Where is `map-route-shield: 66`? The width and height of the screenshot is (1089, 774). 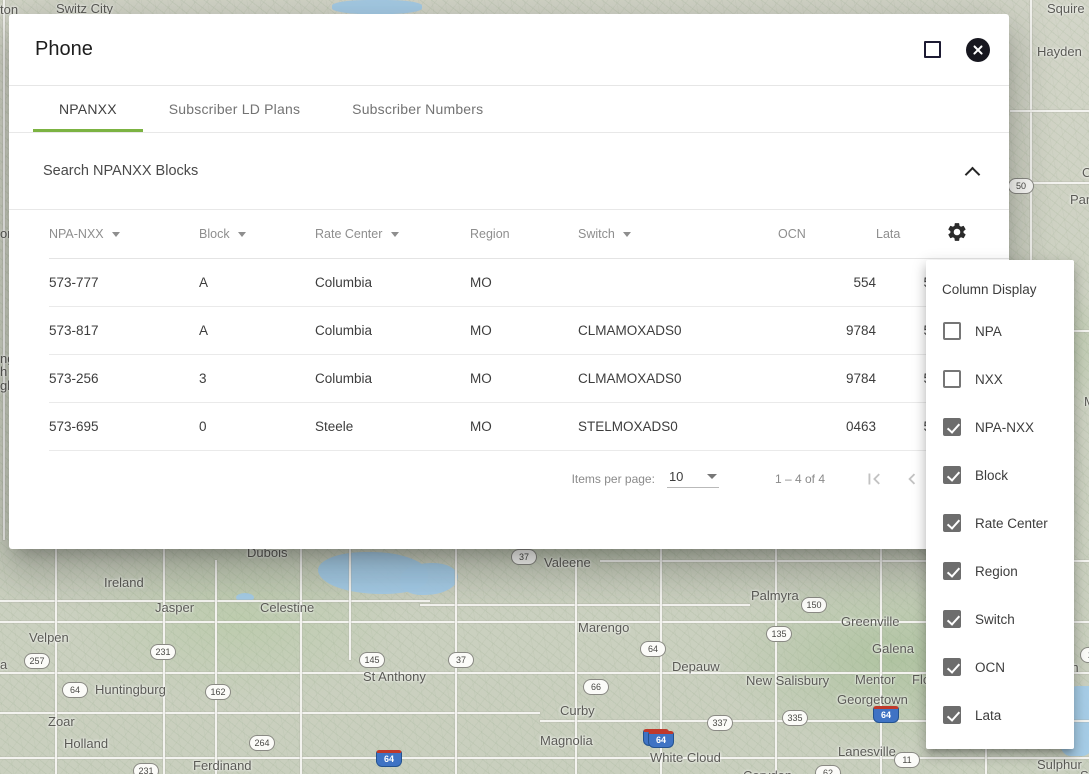
map-route-shield: 66 is located at coordinates (596, 687).